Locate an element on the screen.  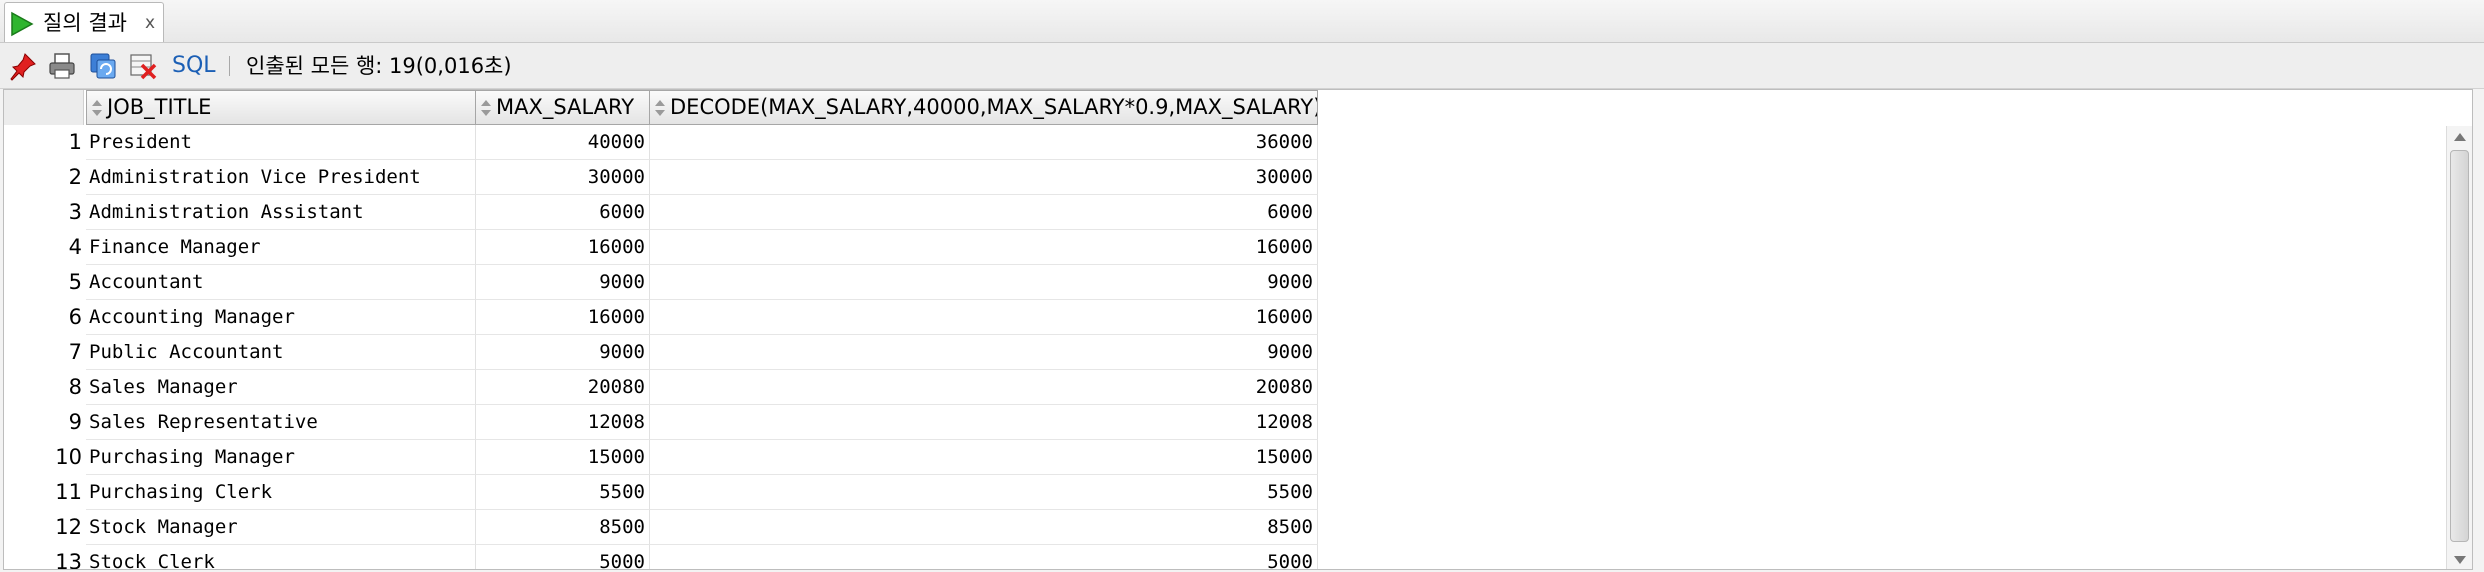
row-number: 1 is located at coordinates (75, 142).